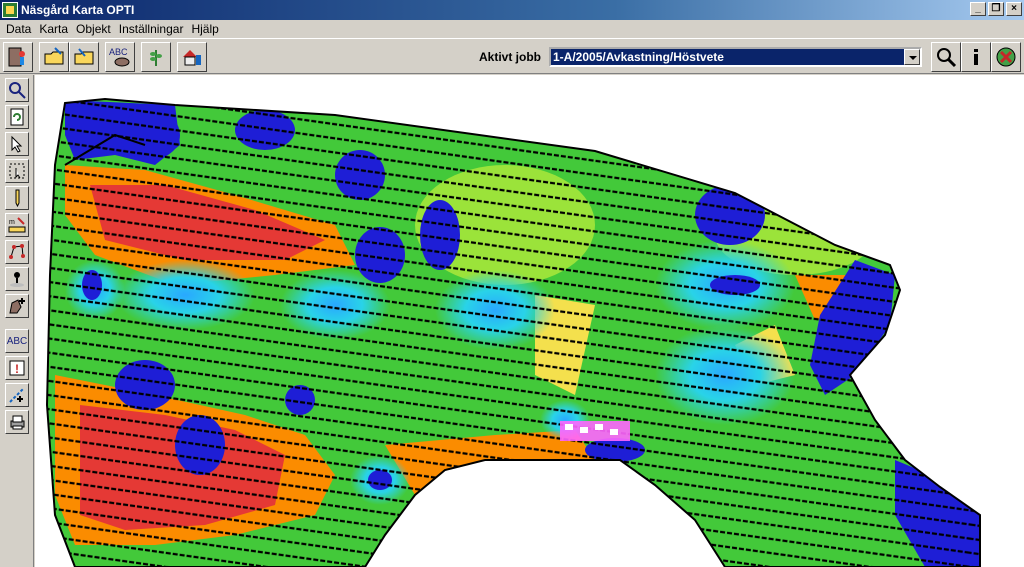 The height and width of the screenshot is (567, 1024). I want to click on menu-karta: Karta, so click(53, 29).